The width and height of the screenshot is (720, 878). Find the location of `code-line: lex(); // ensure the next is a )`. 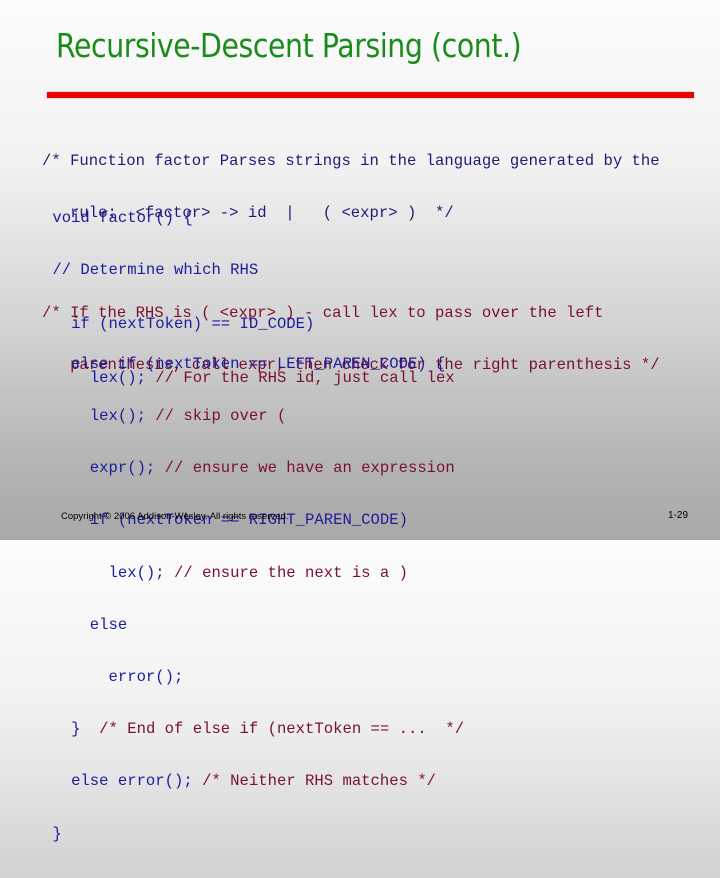

code-line: lex(); // ensure the next is a ) is located at coordinates (253, 572).